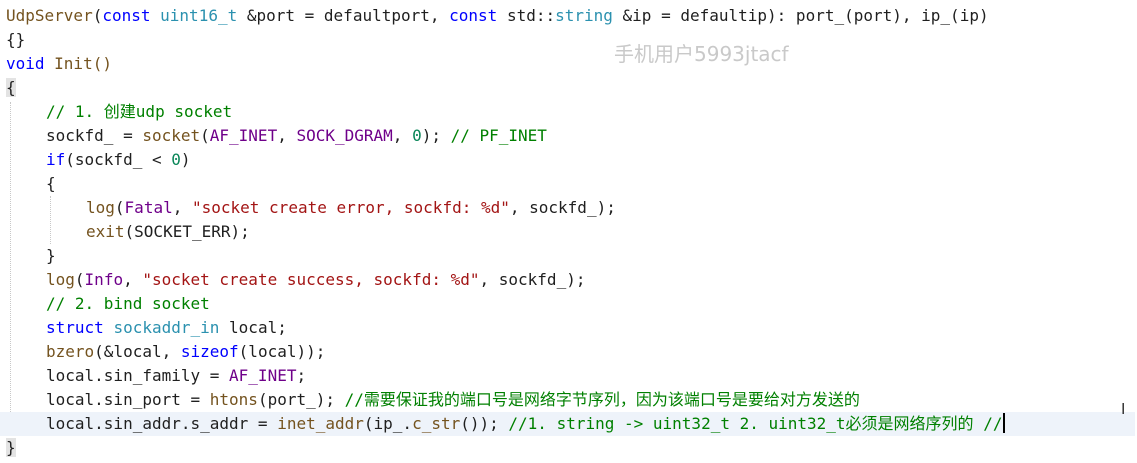 The image size is (1137, 463). I want to click on ibeam-cursor-icon: I, so click(1123, 409).